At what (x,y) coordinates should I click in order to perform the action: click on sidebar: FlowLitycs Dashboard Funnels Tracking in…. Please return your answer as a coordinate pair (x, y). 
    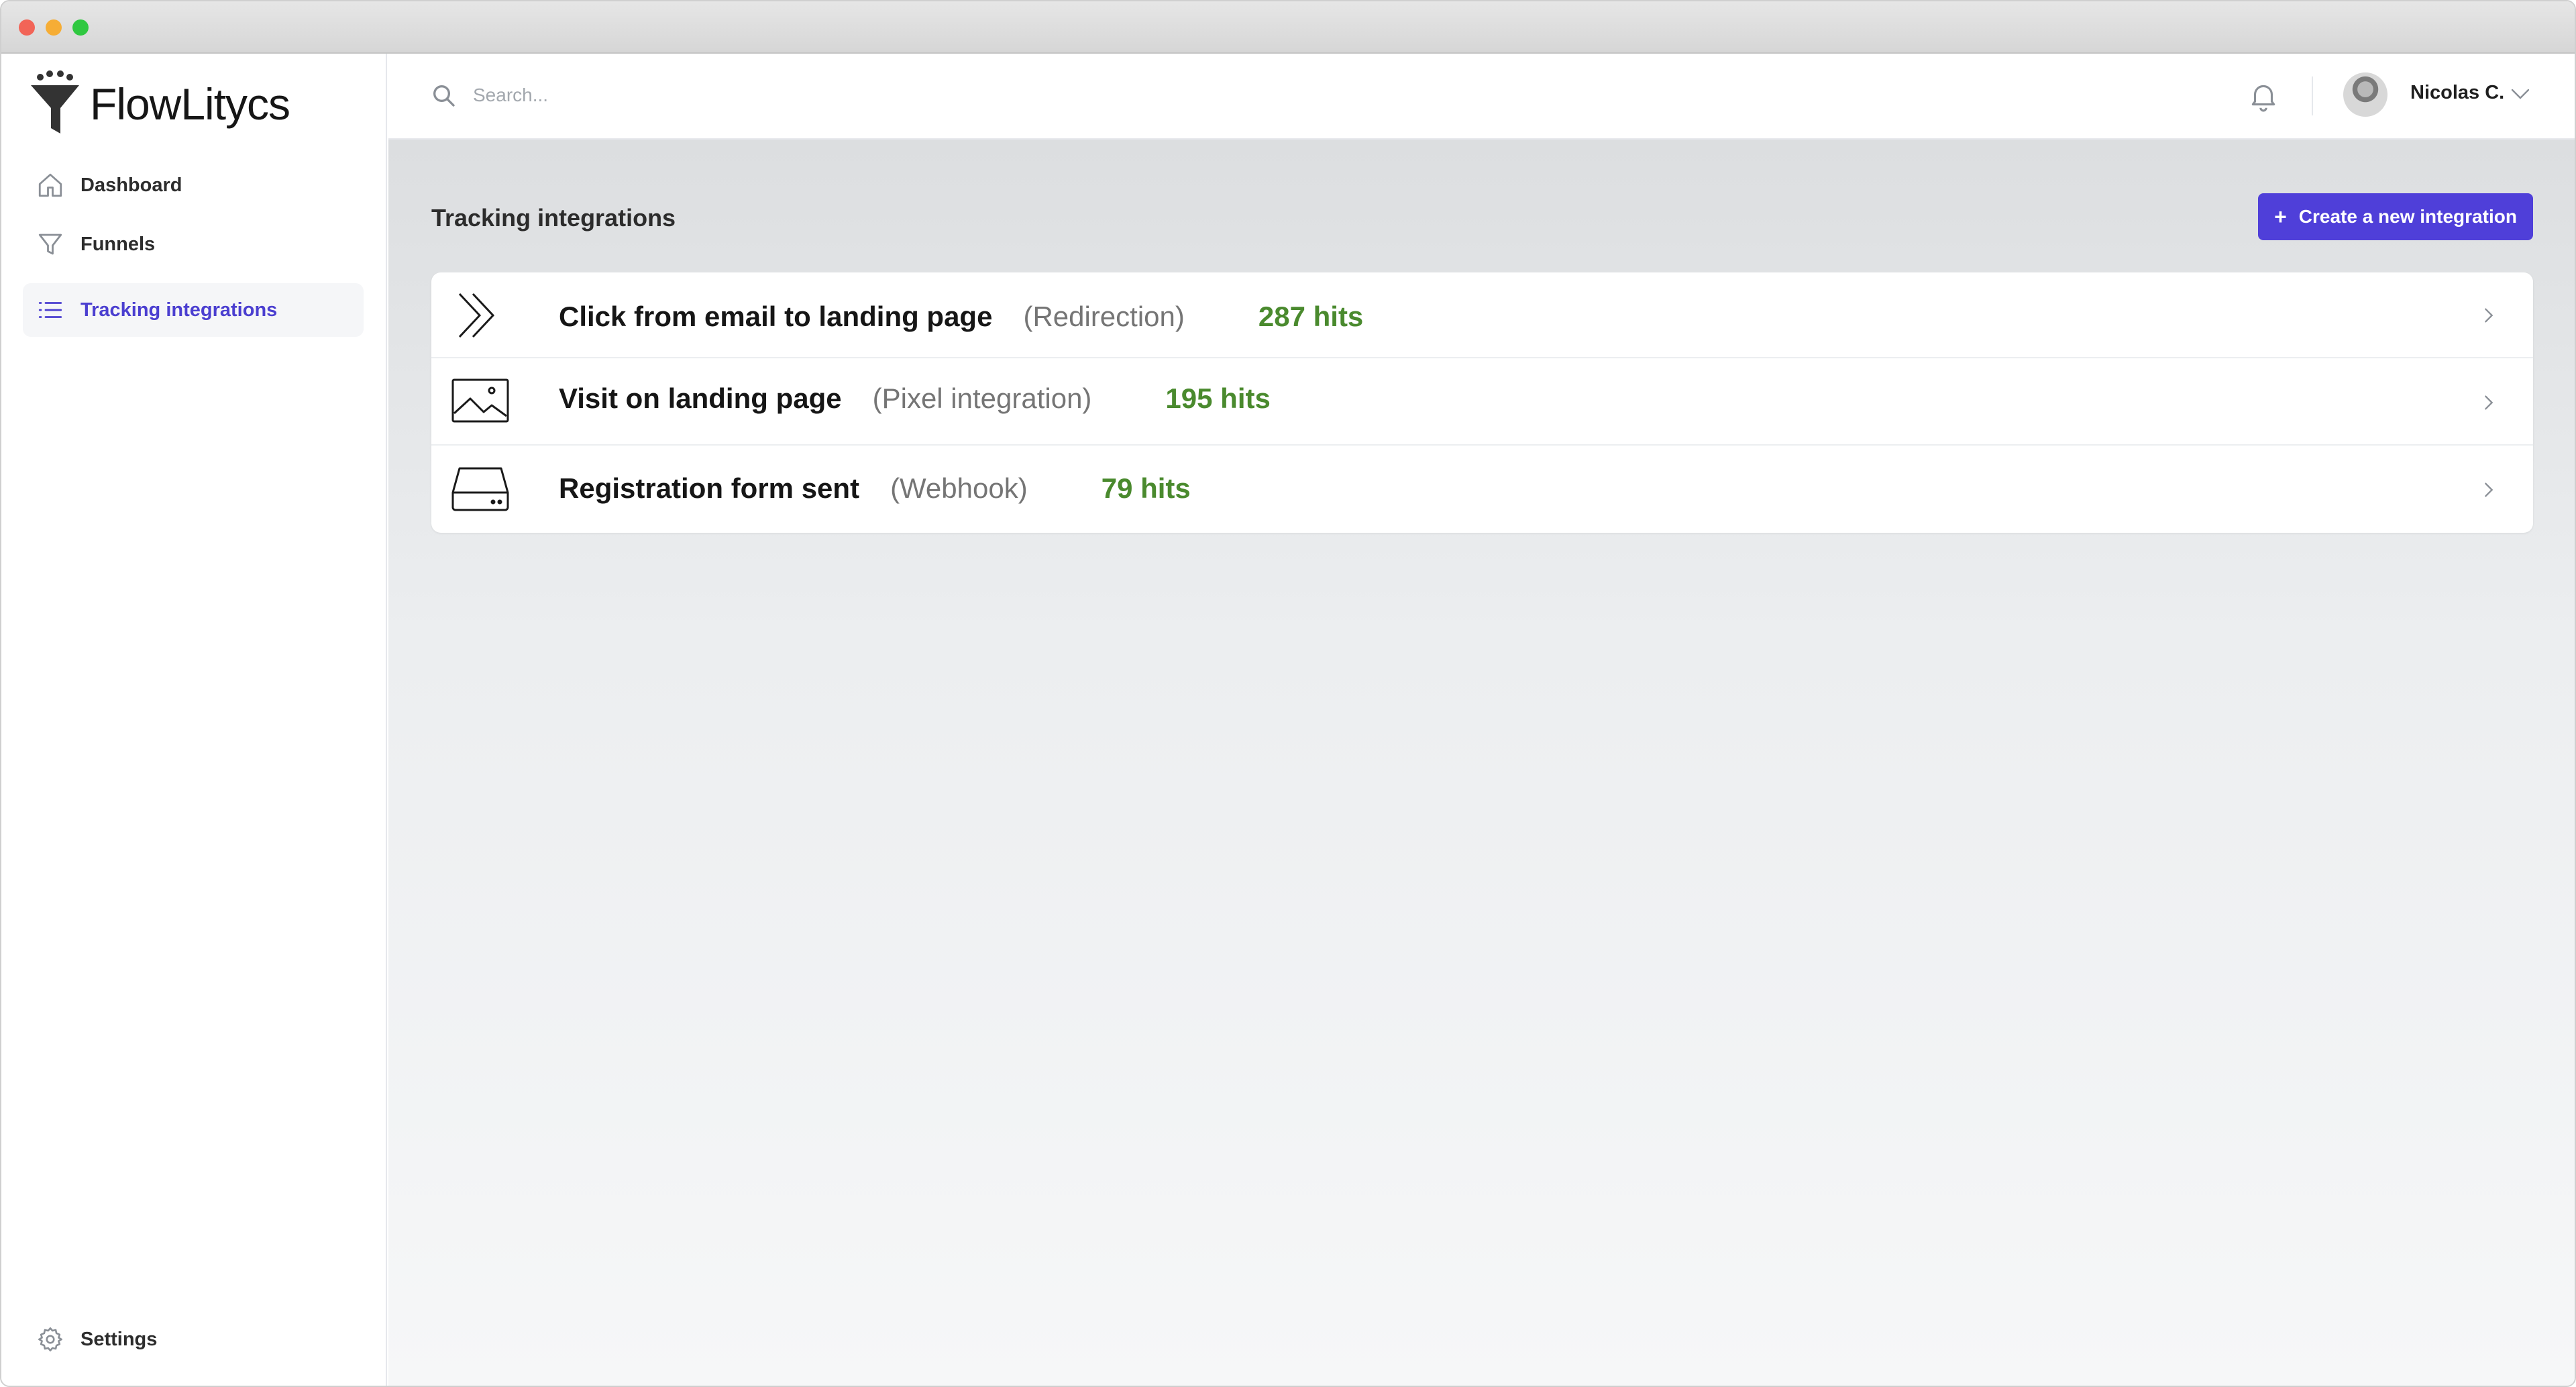
    Looking at the image, I should click on (194, 720).